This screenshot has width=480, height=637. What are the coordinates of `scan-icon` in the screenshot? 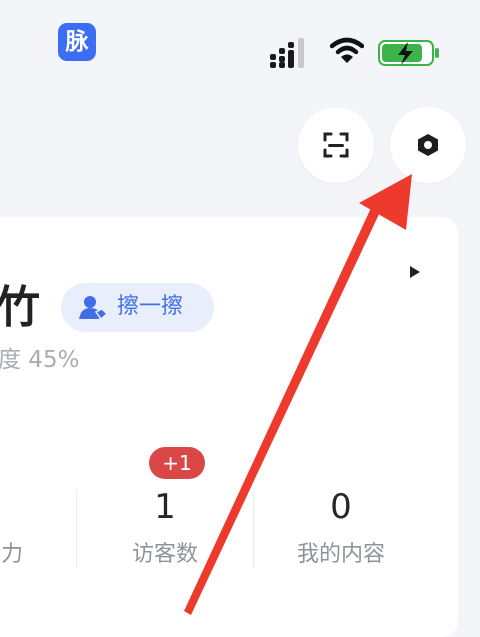 It's located at (336, 145).